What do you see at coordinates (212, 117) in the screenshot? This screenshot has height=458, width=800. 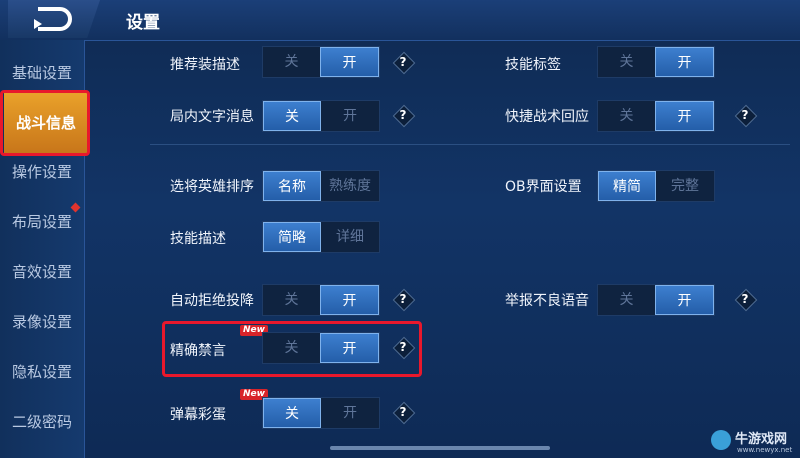 I see `in-game-text-label: 局内文字消息` at bounding box center [212, 117].